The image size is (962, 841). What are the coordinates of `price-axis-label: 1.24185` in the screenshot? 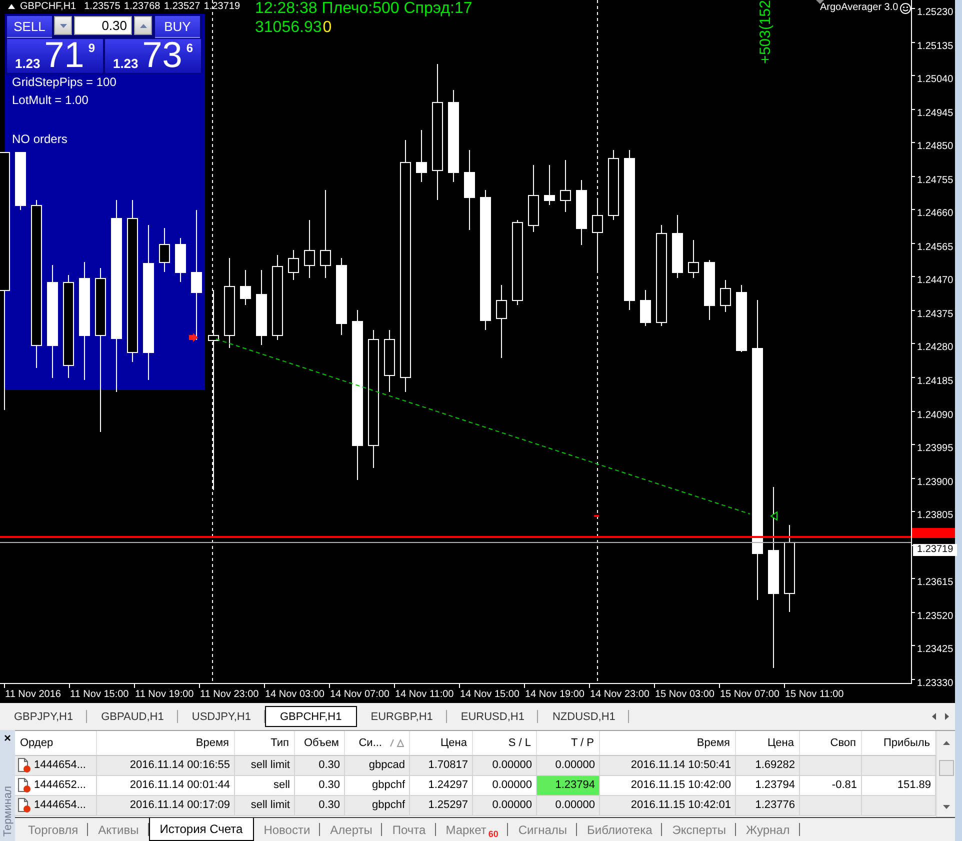 It's located at (935, 382).